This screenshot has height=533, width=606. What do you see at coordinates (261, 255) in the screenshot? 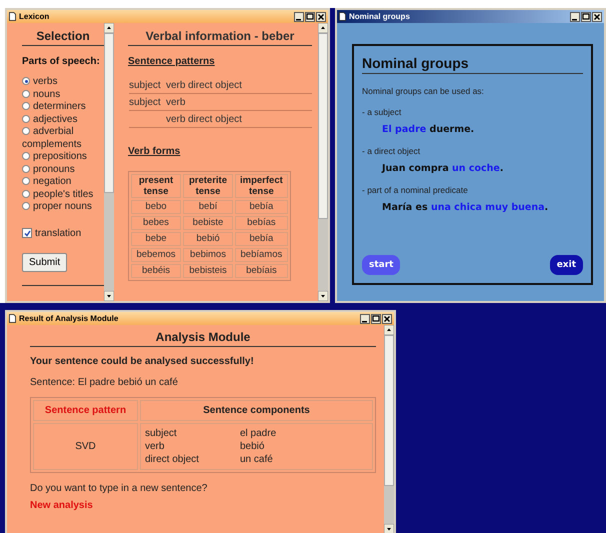
I see `table-cell: bebíamos` at bounding box center [261, 255].